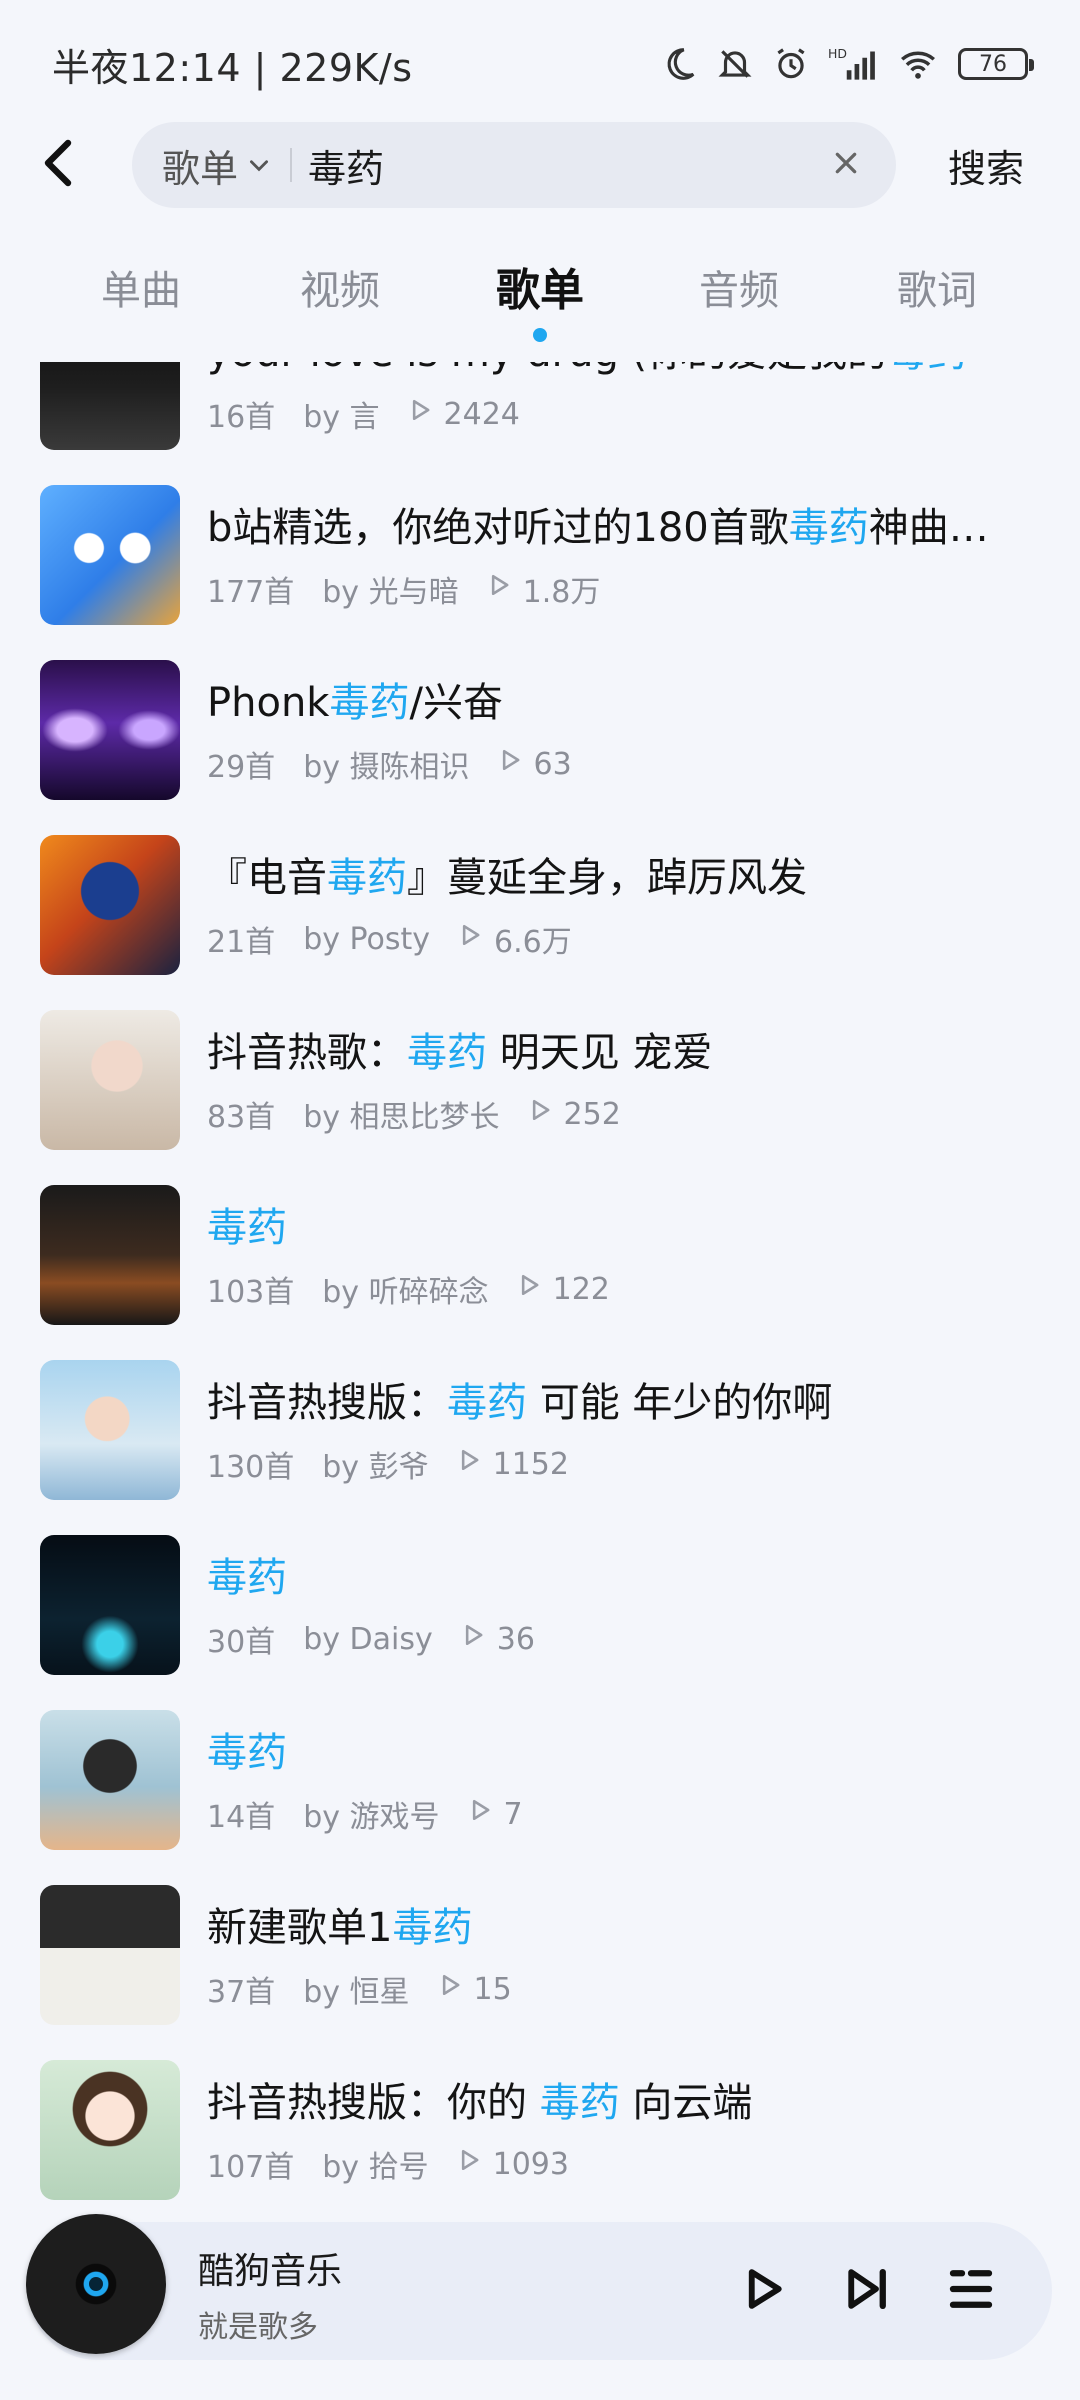 This screenshot has width=1080, height=2400. I want to click on playlist-item: 抖音热歌：毒药 明天见 宠爱 83首 by 相思比梦长 252, so click(540, 1097).